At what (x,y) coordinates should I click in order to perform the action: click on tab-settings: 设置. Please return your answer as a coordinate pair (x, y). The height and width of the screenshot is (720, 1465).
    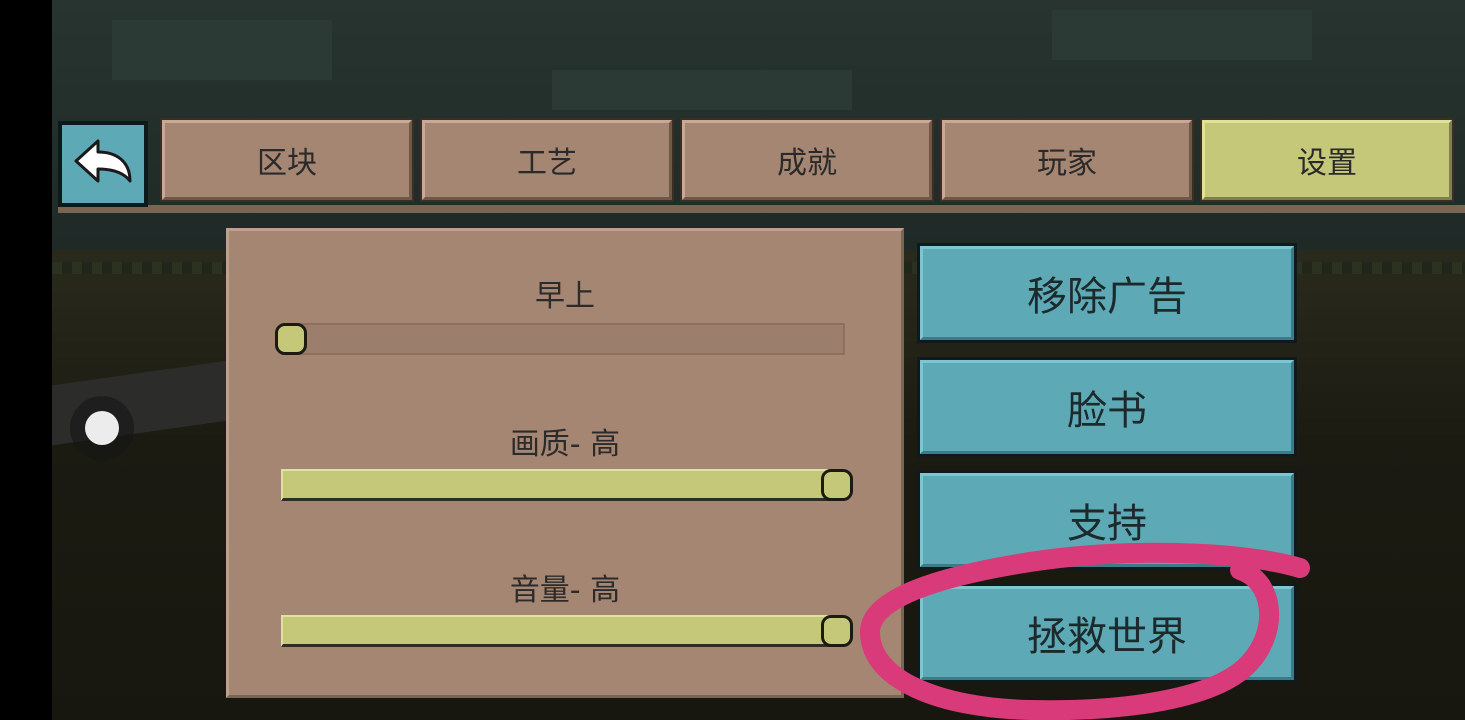
    Looking at the image, I should click on (1327, 160).